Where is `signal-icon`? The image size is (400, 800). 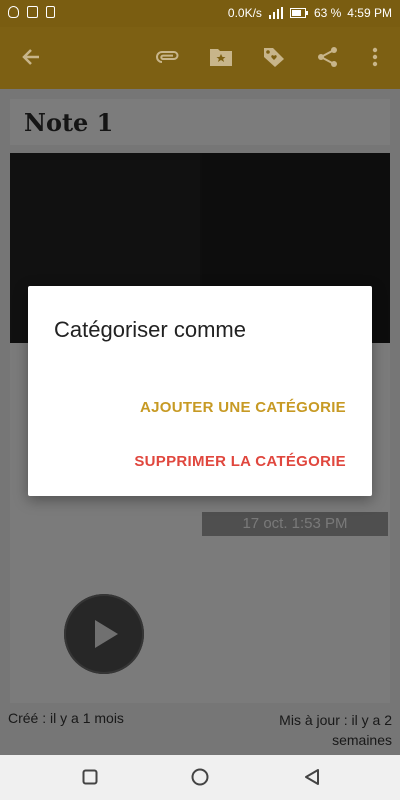
signal-icon is located at coordinates (275, 13).